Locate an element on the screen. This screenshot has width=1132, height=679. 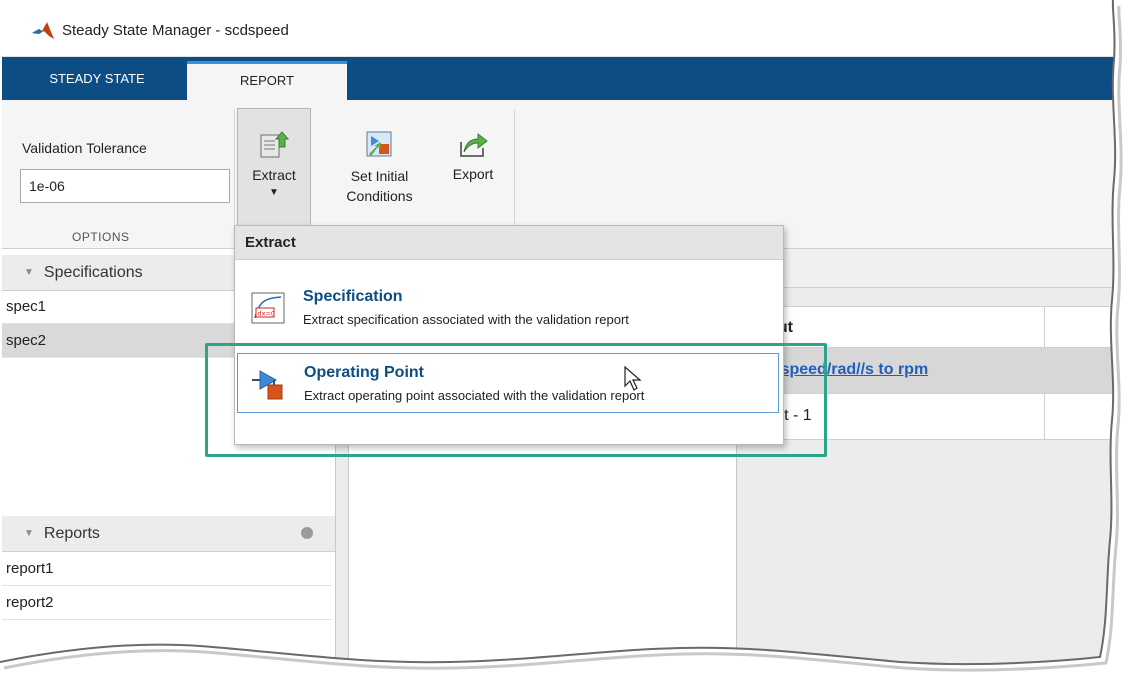
validation-tolerance-input is located at coordinates (125, 186).